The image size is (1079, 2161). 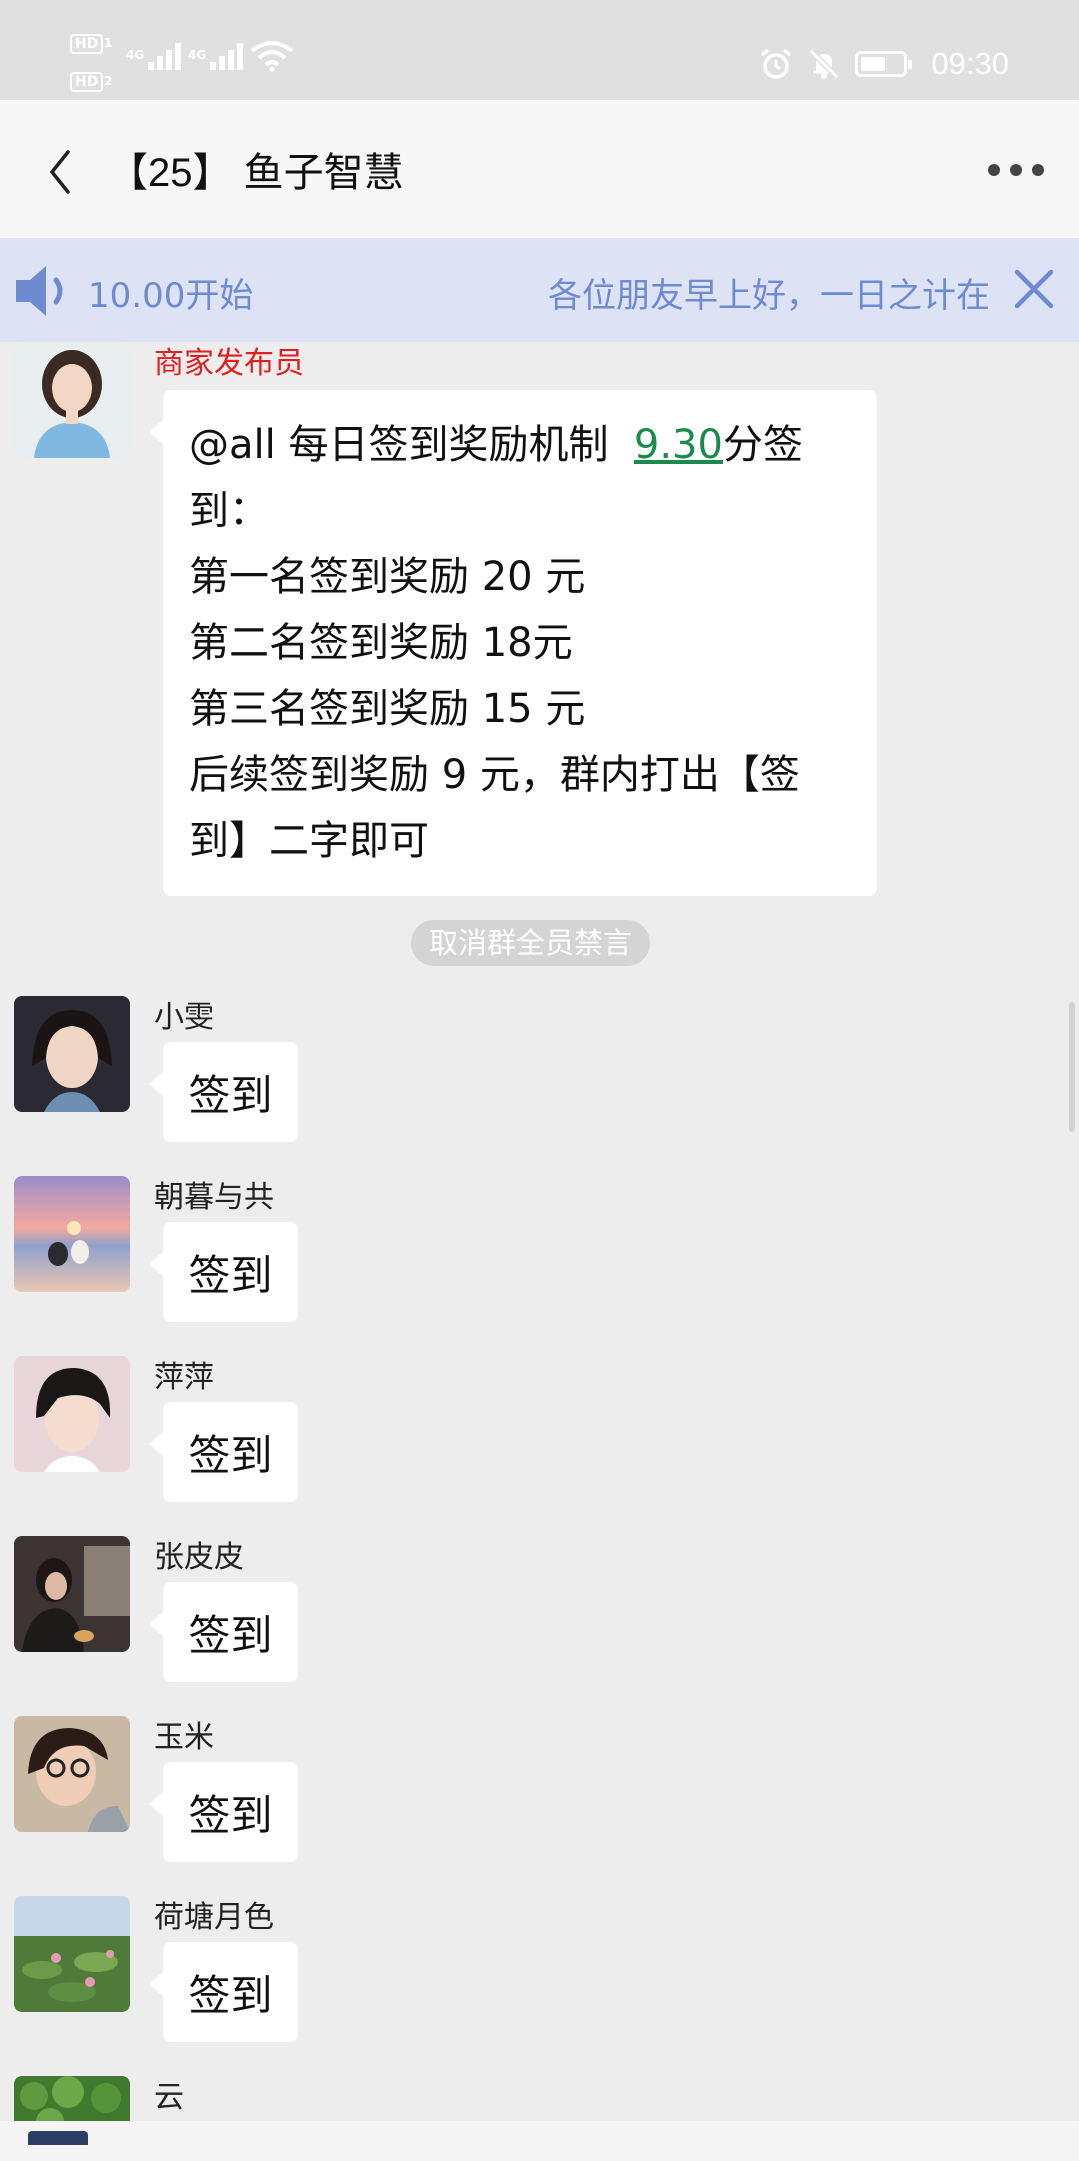 I want to click on network1-label: 4G, so click(x=135, y=55).